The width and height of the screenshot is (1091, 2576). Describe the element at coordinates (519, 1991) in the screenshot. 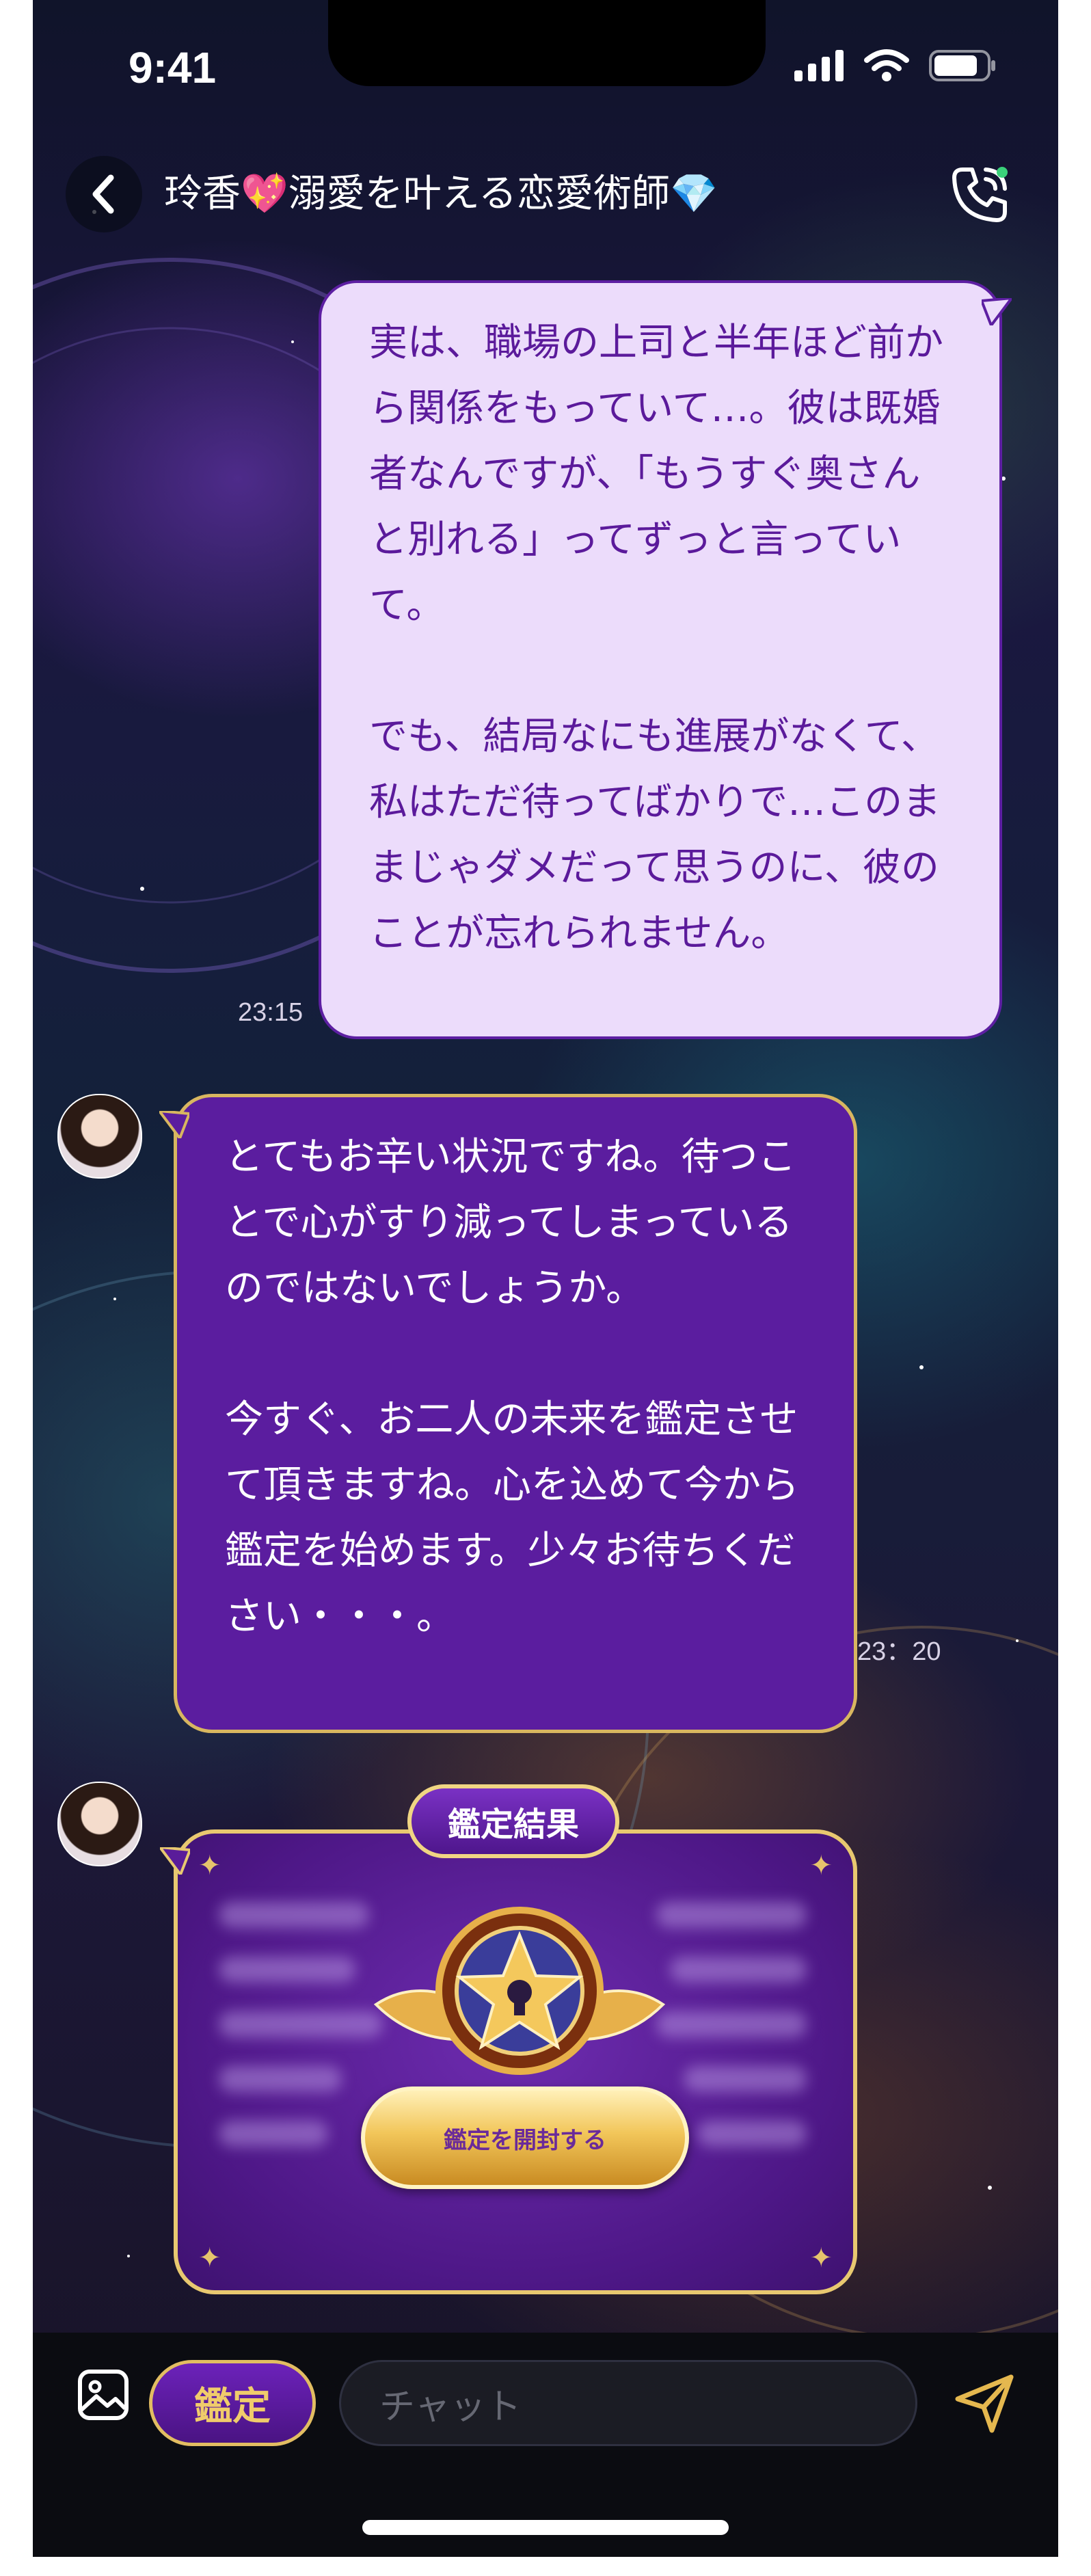

I see `star-lock-emblem-icon` at that location.